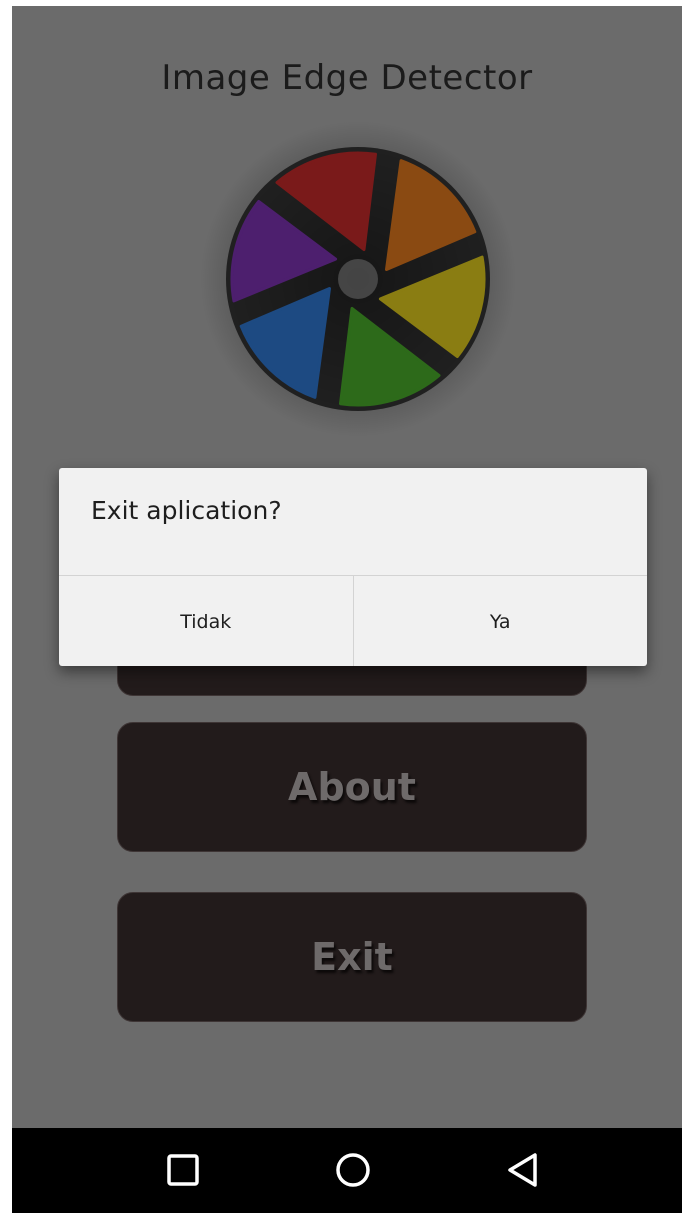 Image resolution: width=682 pixels, height=1213 pixels. I want to click on aperture-logo, so click(358, 279).